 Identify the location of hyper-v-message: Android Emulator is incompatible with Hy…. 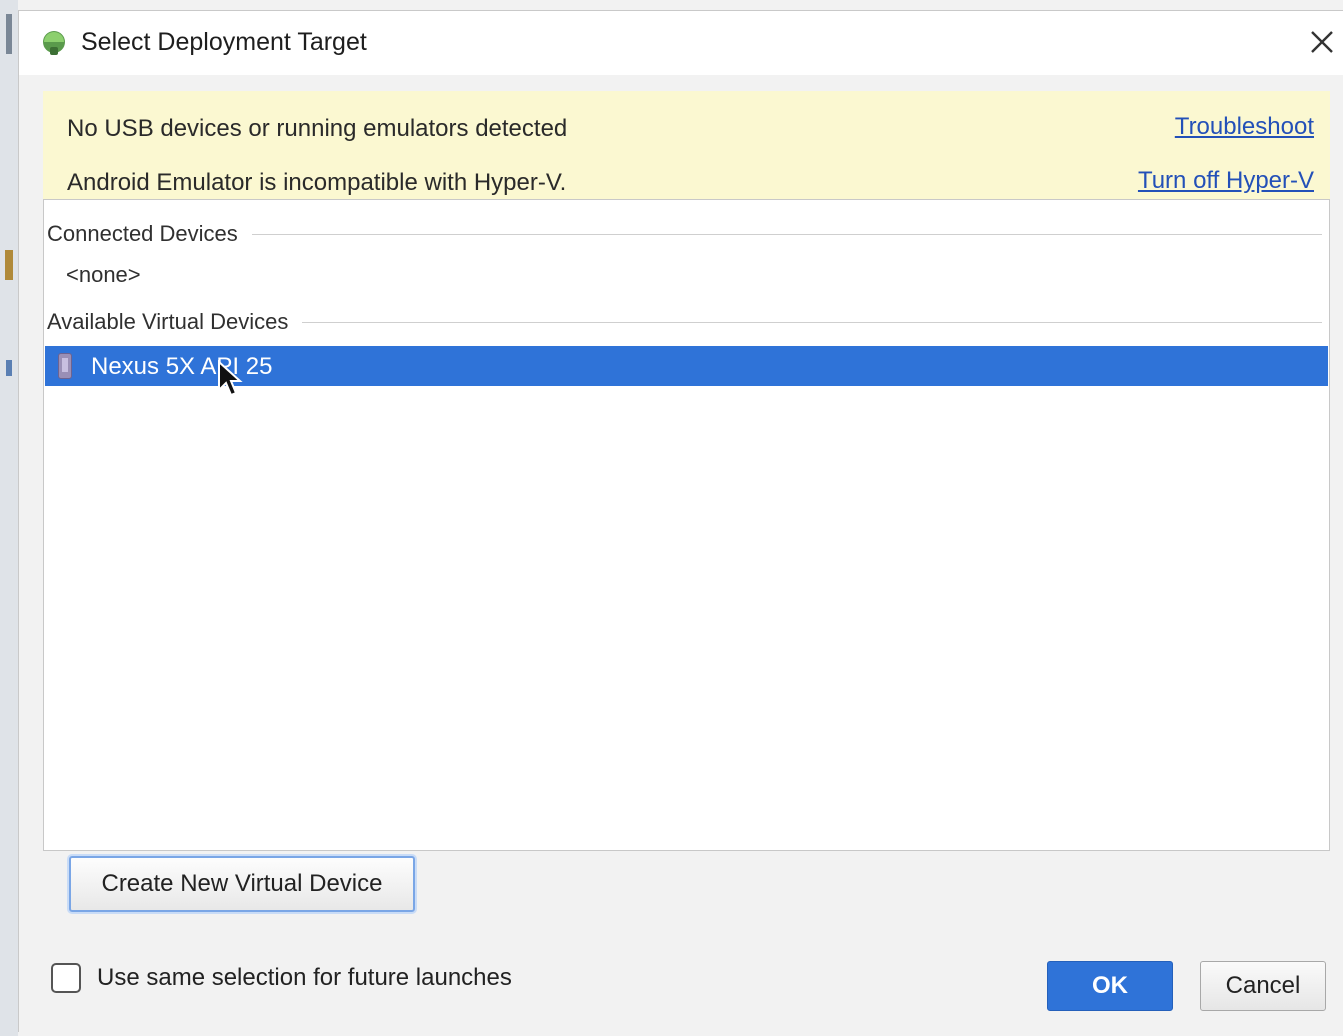
(317, 182).